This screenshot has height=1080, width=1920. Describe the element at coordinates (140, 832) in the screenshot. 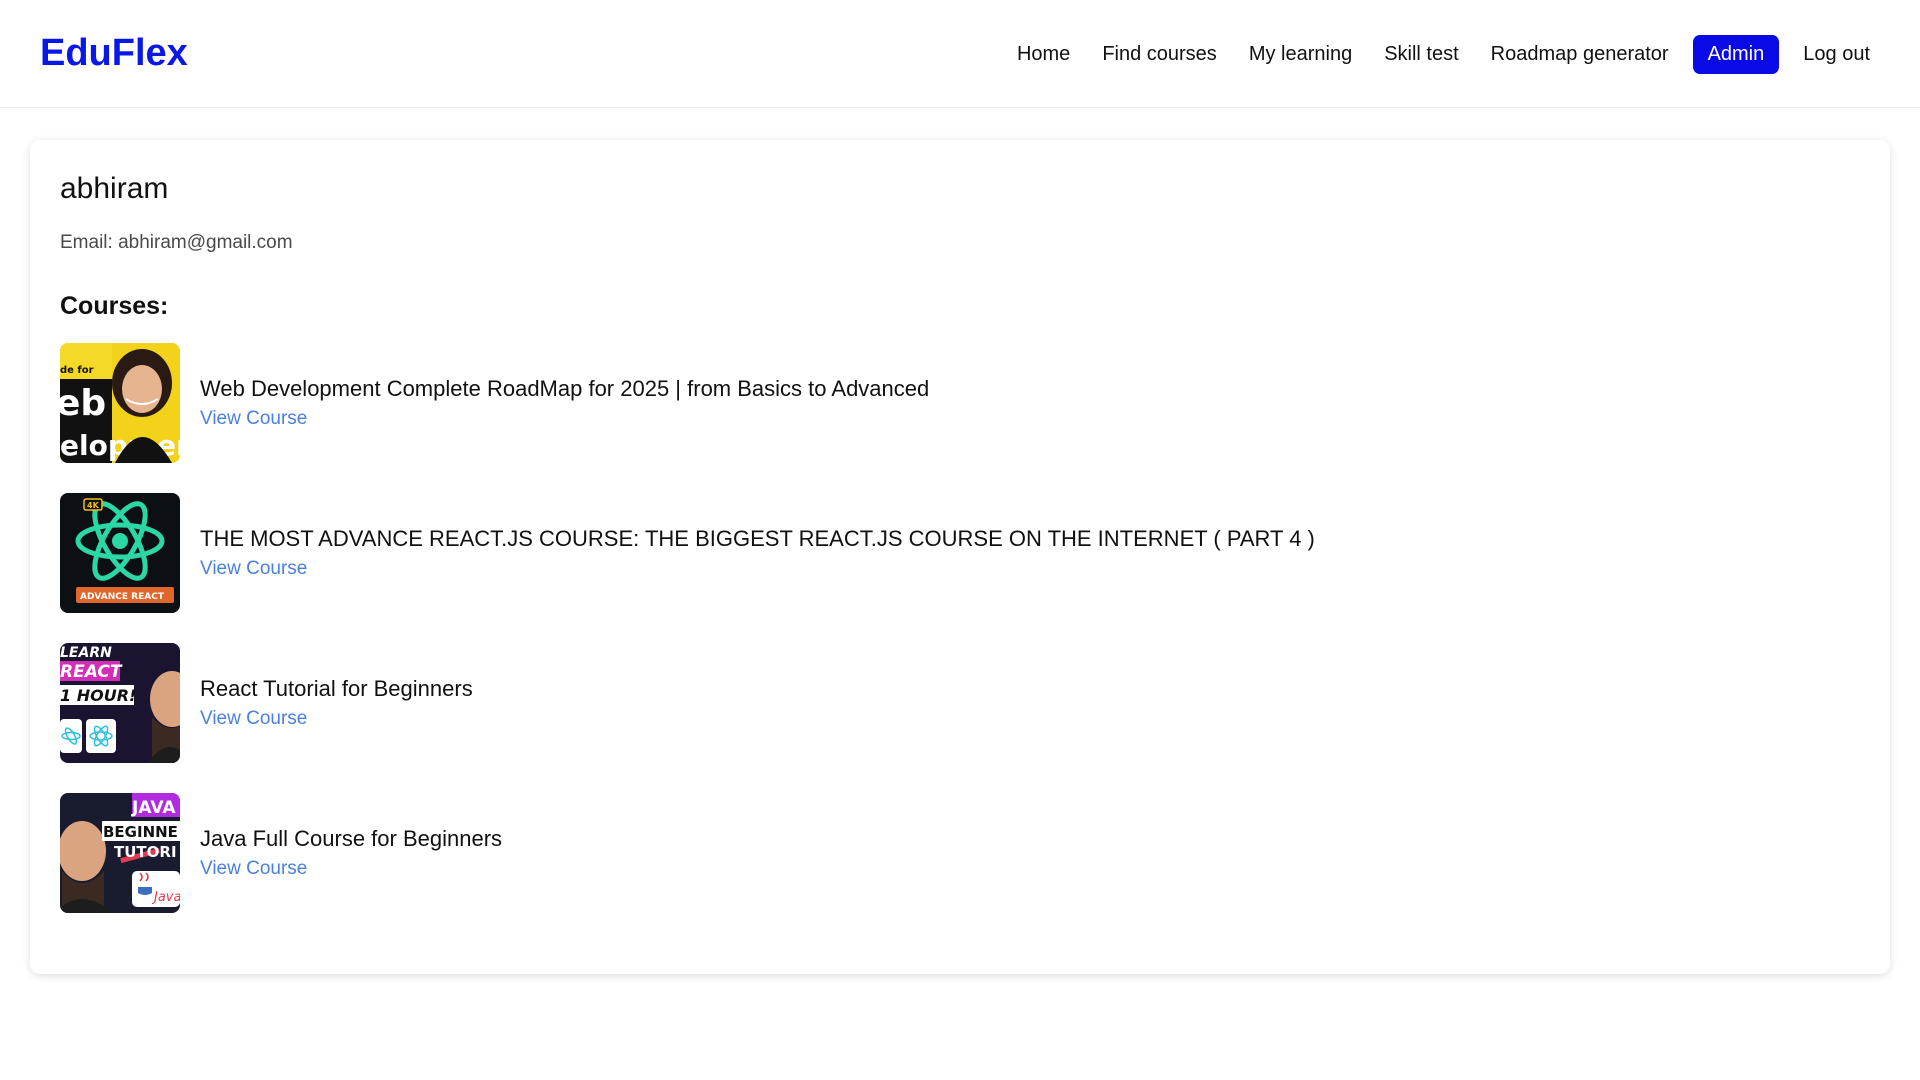

I see `thumb-text: BEGINNE` at that location.